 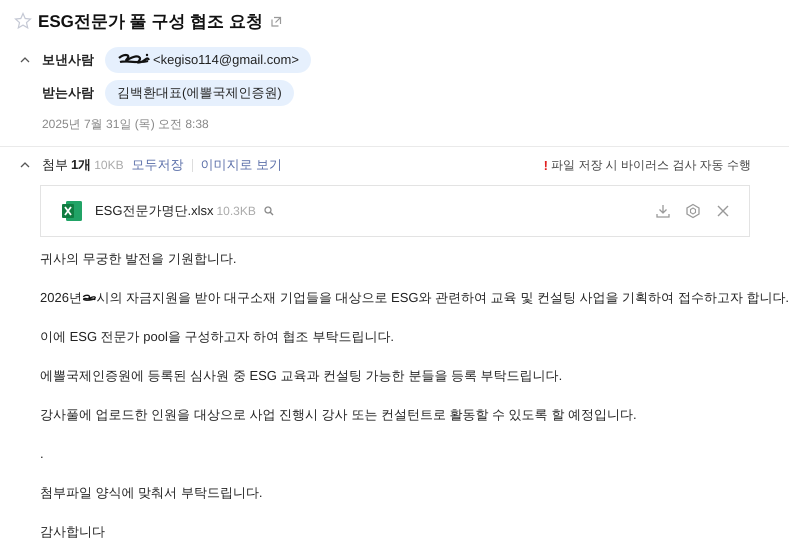 I want to click on spreadsheet-file-icon, so click(x=72, y=211).